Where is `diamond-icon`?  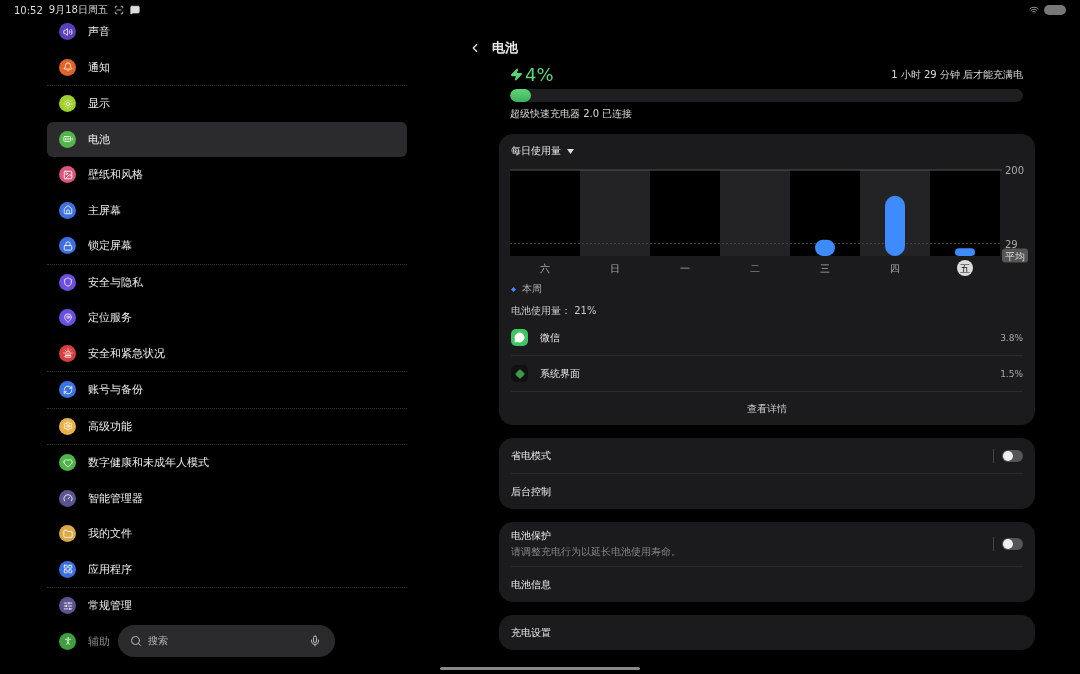
diamond-icon is located at coordinates (519, 373).